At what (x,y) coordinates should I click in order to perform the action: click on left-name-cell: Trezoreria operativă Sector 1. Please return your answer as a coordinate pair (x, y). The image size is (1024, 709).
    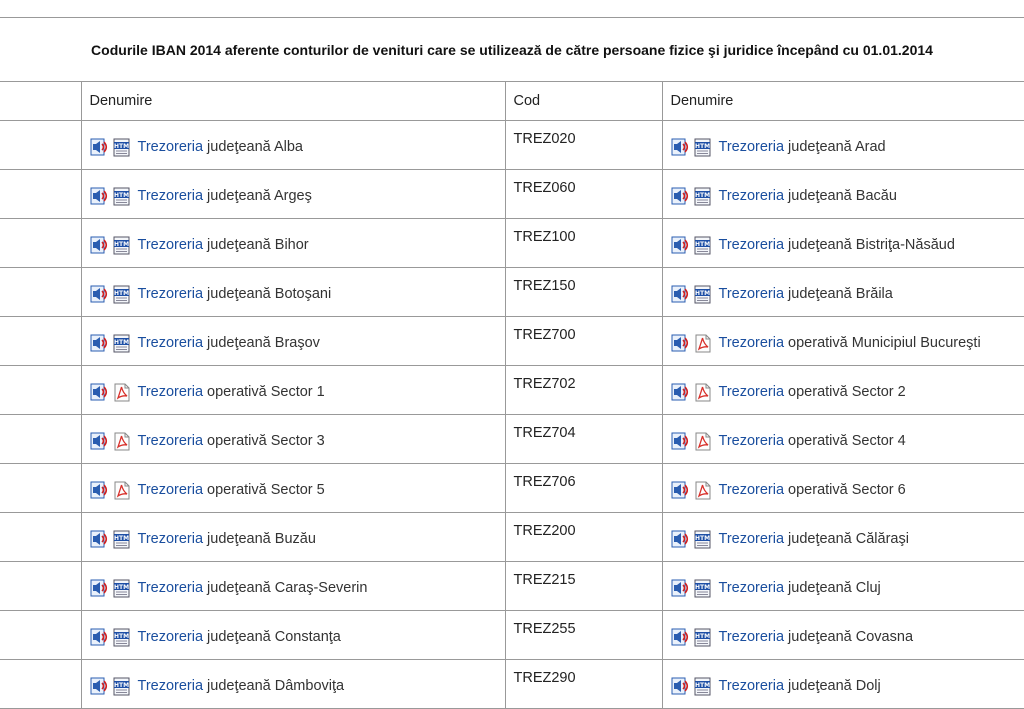
    Looking at the image, I should click on (293, 390).